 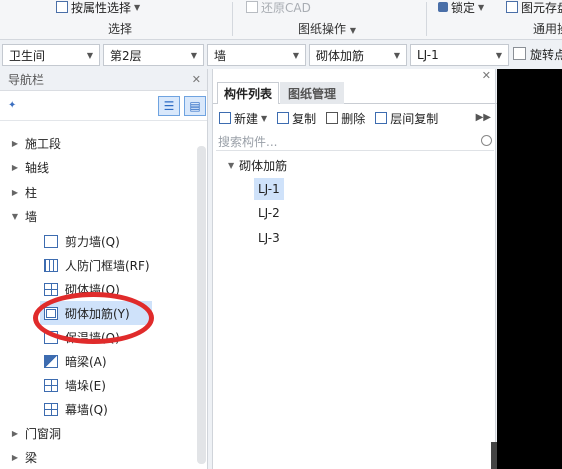 What do you see at coordinates (459, 55) in the screenshot?
I see `instance-select: LJ-1 ▼` at bounding box center [459, 55].